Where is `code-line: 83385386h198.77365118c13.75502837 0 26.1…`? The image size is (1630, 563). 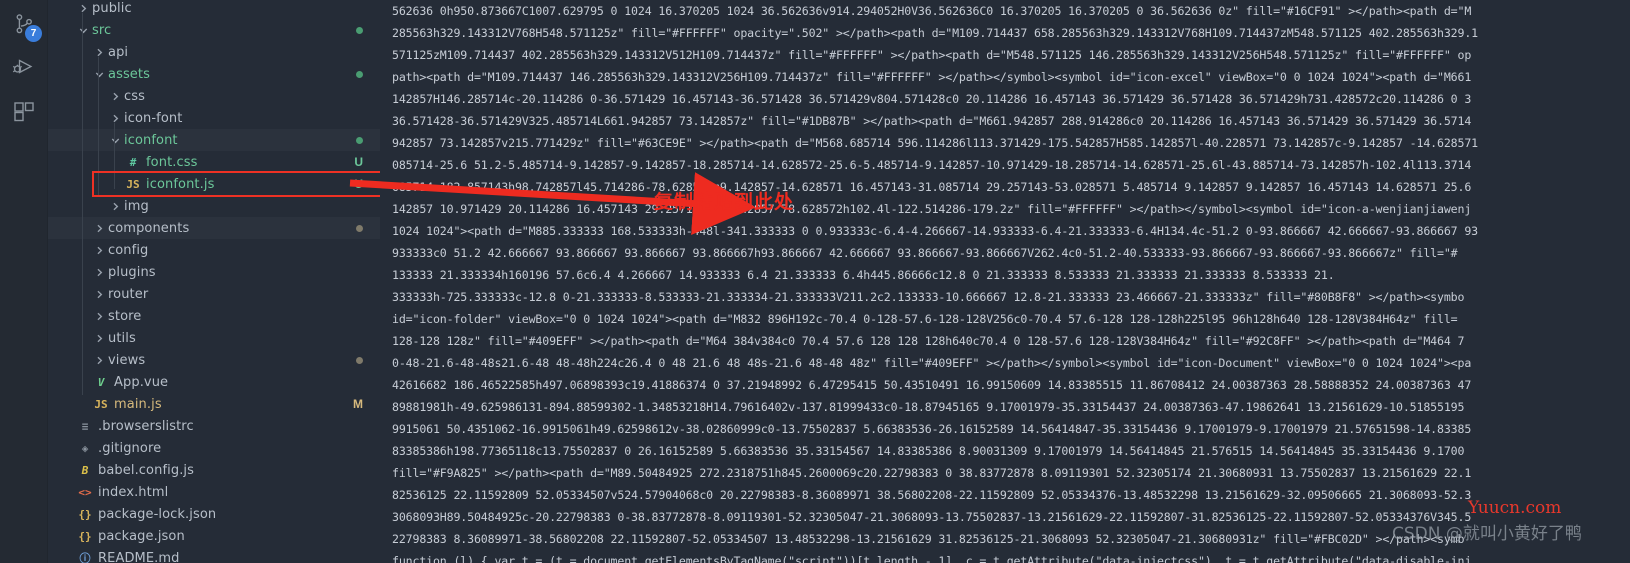
code-line: 83385386h198.77365118c13.75502837 0 26.1… is located at coordinates (928, 451).